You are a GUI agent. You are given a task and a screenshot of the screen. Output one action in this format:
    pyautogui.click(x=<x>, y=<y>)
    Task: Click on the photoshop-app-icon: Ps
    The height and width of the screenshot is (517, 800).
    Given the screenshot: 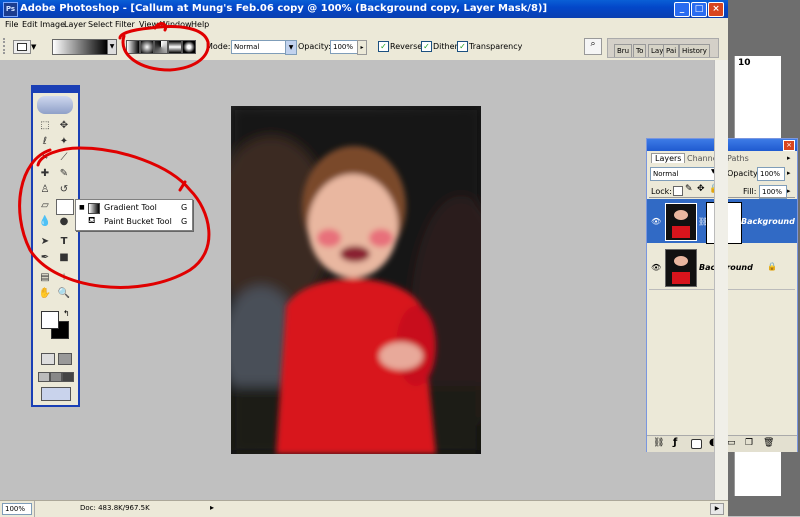 What is the action you would take?
    pyautogui.click(x=10, y=9)
    